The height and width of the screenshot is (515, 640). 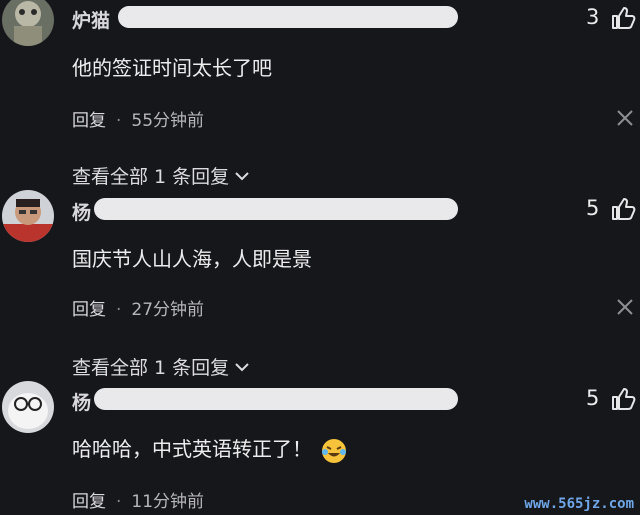 What do you see at coordinates (172, 68) in the screenshot?
I see `comment-text: 他的签证时间太长了吧` at bounding box center [172, 68].